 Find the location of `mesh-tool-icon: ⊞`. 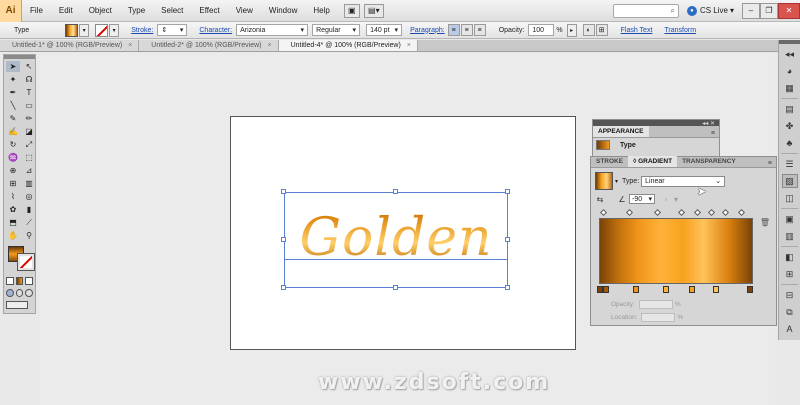

mesh-tool-icon: ⊞ is located at coordinates (13, 183).